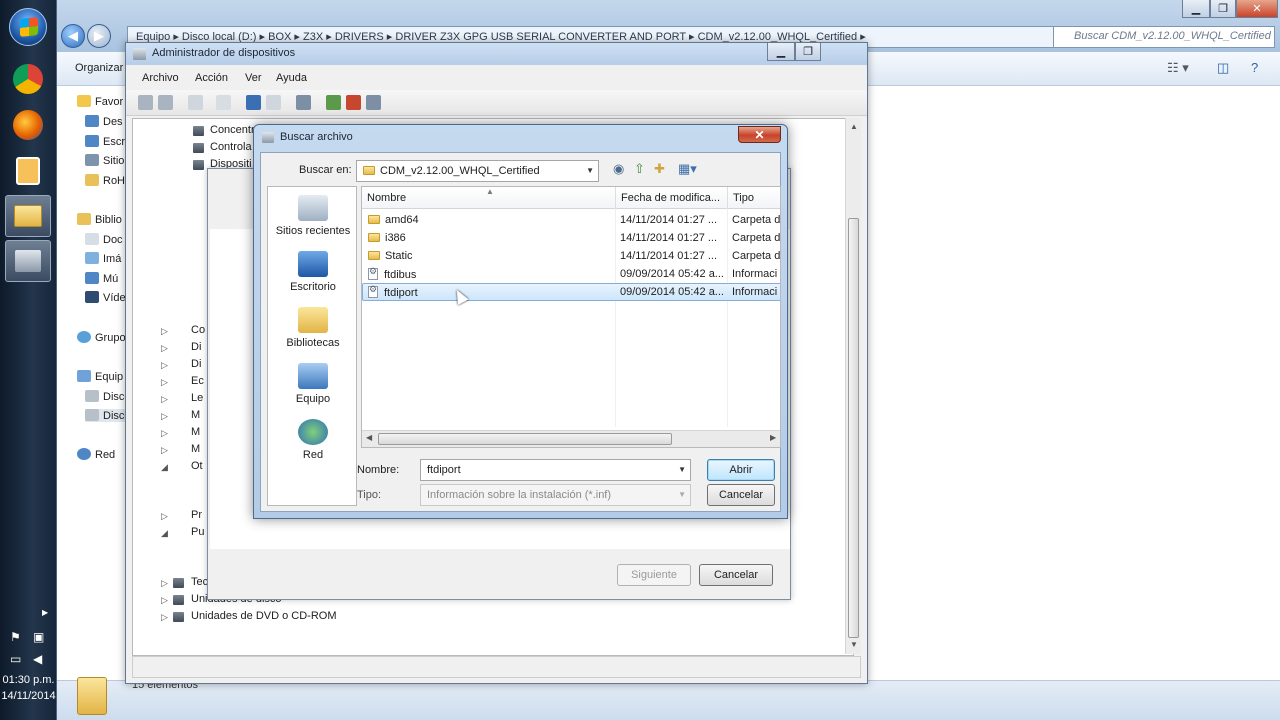  What do you see at coordinates (477, 171) in the screenshot?
I see `look-in-dropdown: CDM_v2.12.00_WHQL_Certified ▼` at bounding box center [477, 171].